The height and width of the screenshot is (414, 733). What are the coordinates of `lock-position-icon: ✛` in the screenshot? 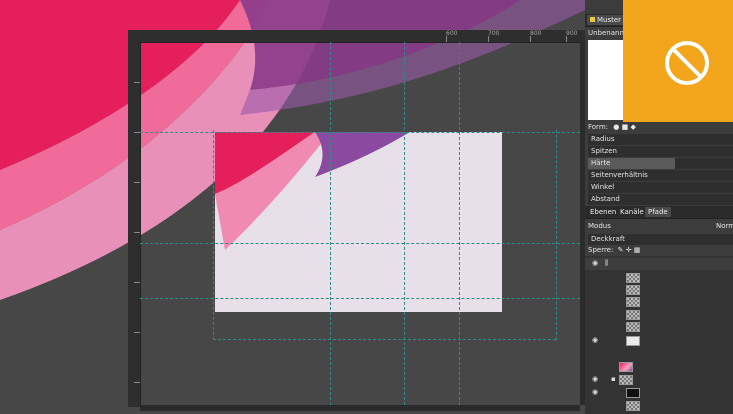 It's located at (629, 250).